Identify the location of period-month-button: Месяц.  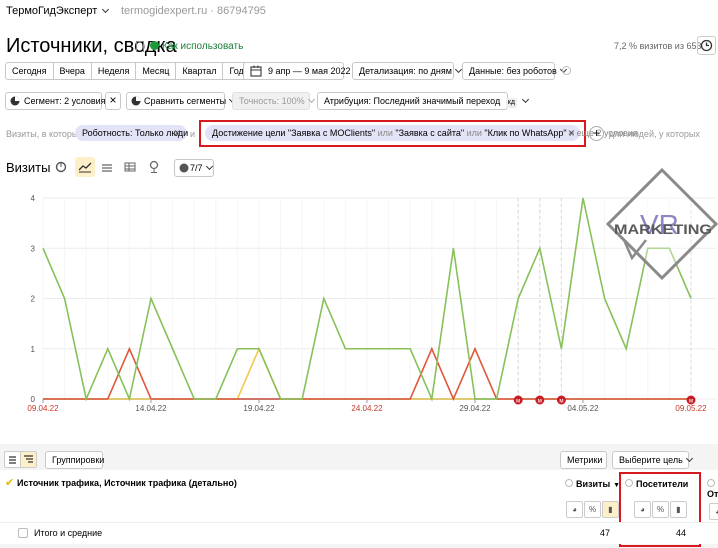
(156, 71).